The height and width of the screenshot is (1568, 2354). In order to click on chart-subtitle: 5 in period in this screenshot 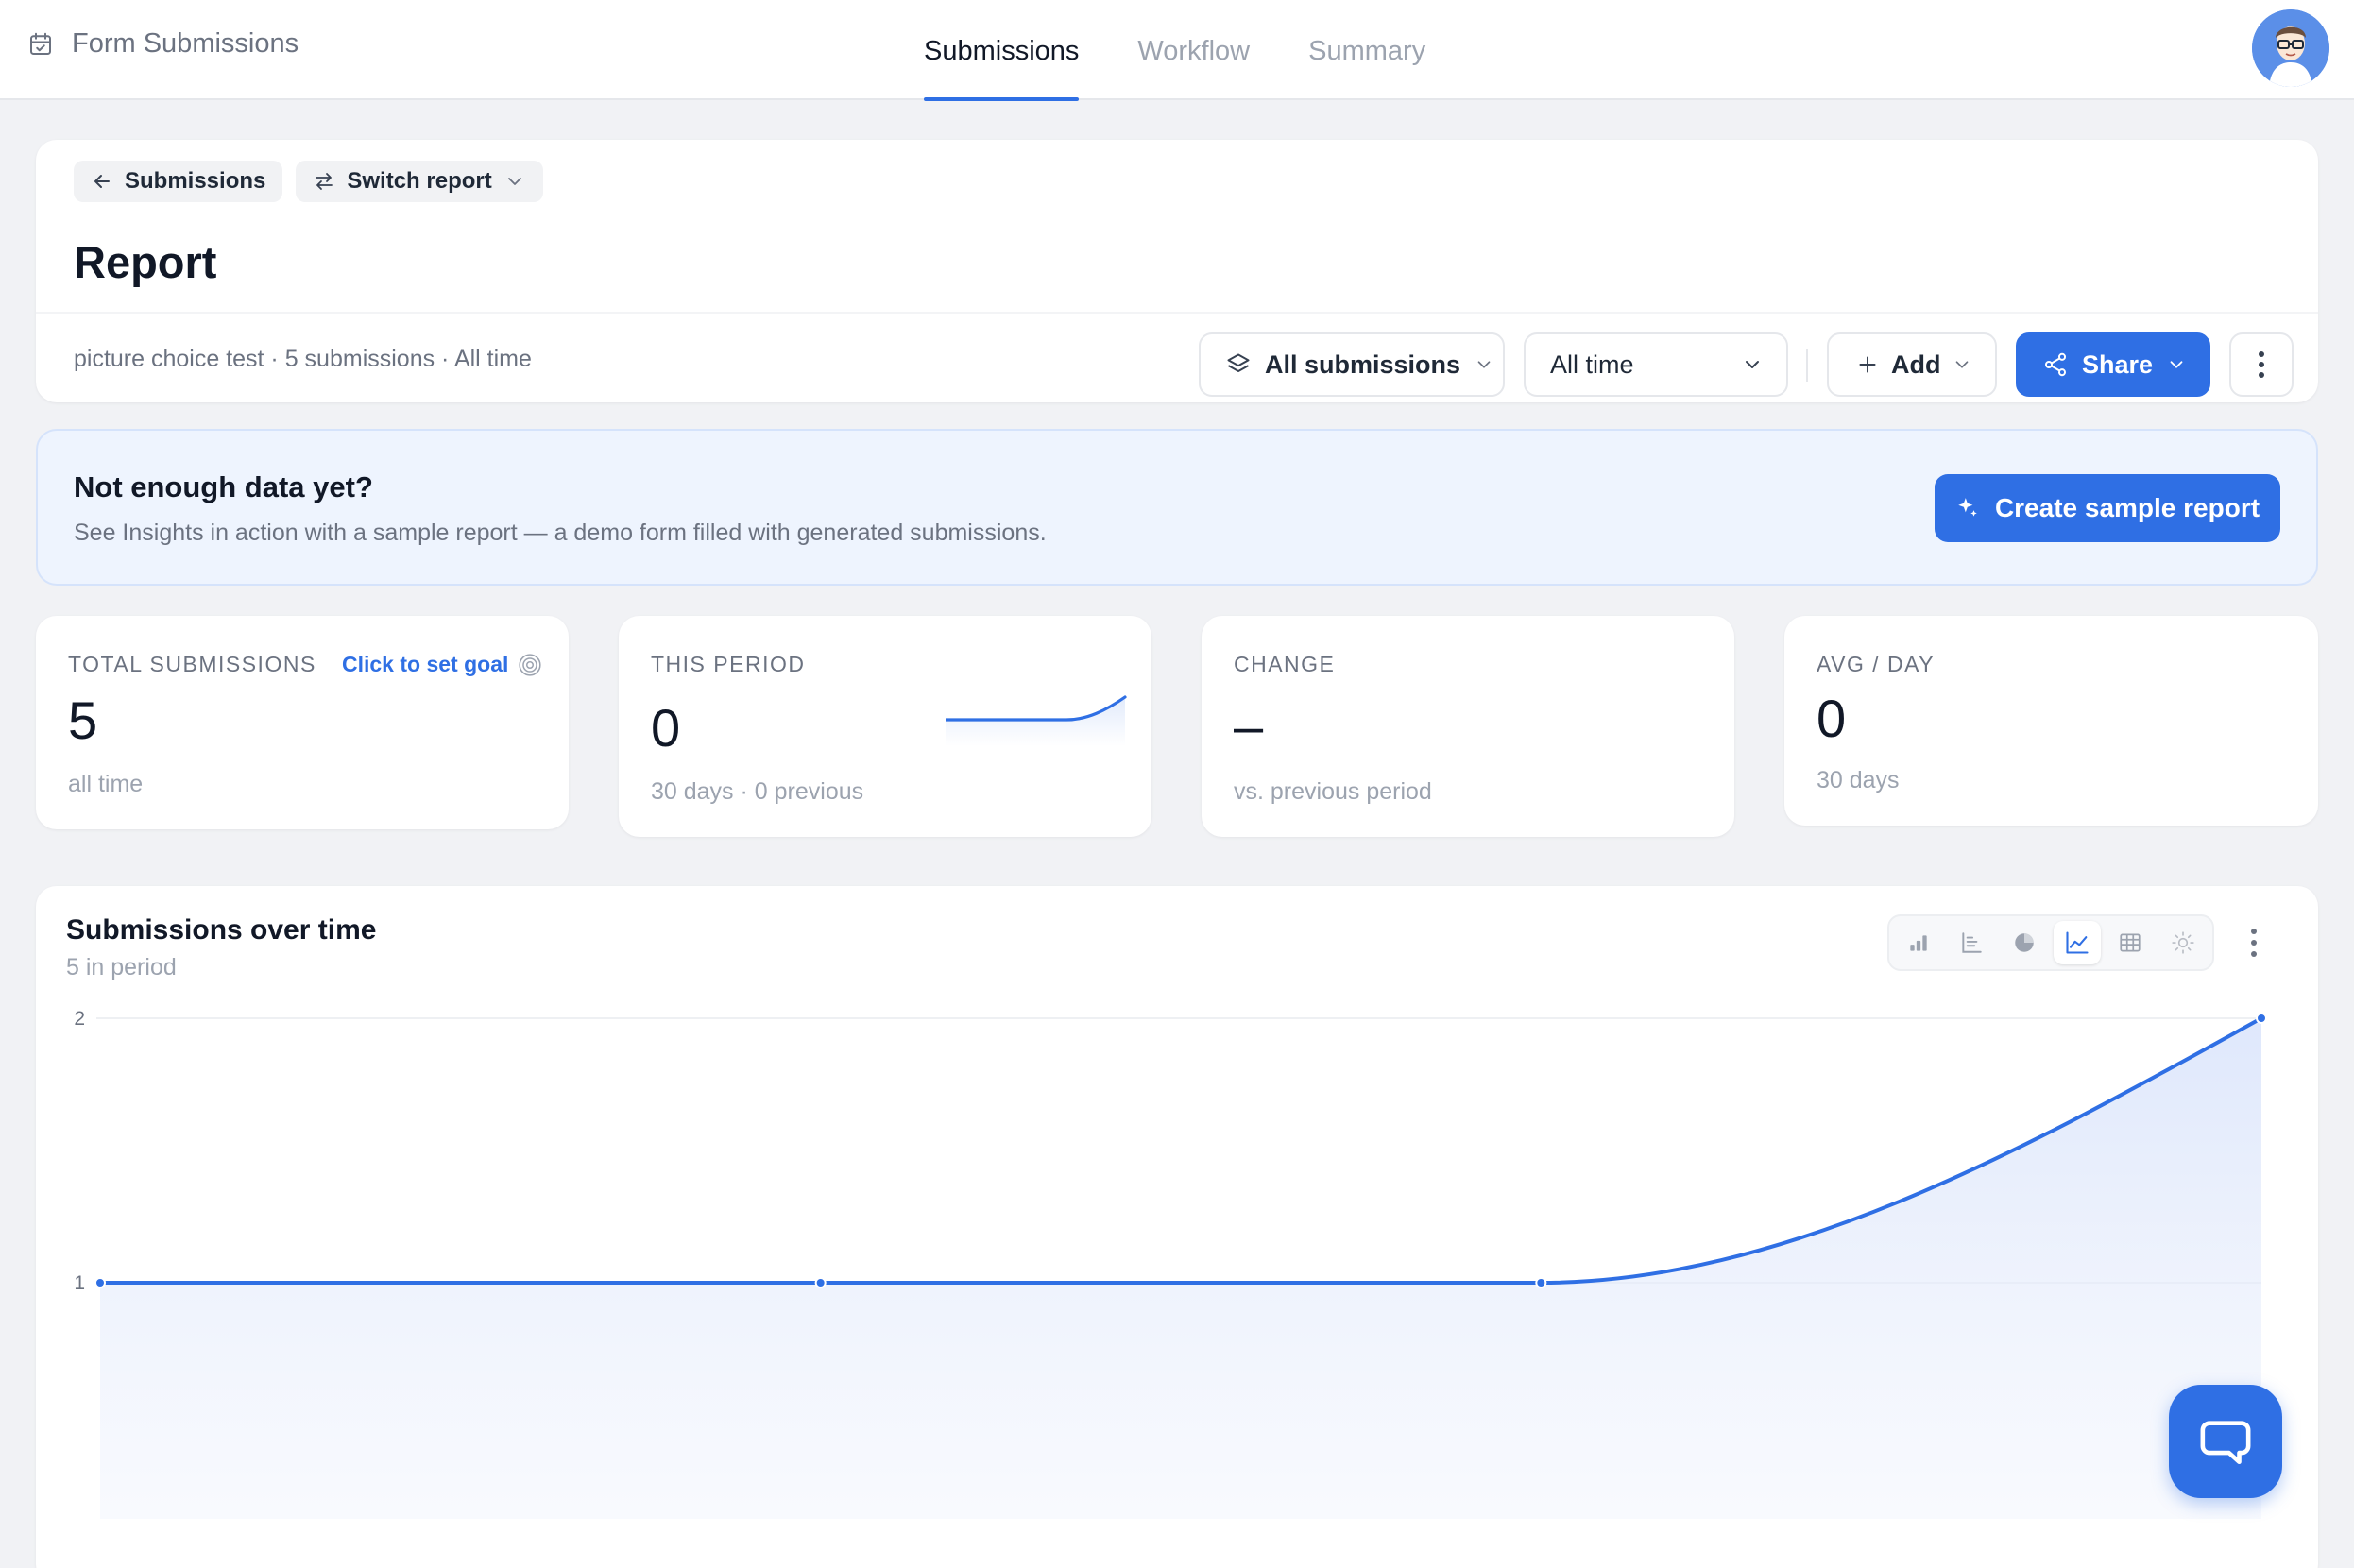, I will do `click(122, 967)`.